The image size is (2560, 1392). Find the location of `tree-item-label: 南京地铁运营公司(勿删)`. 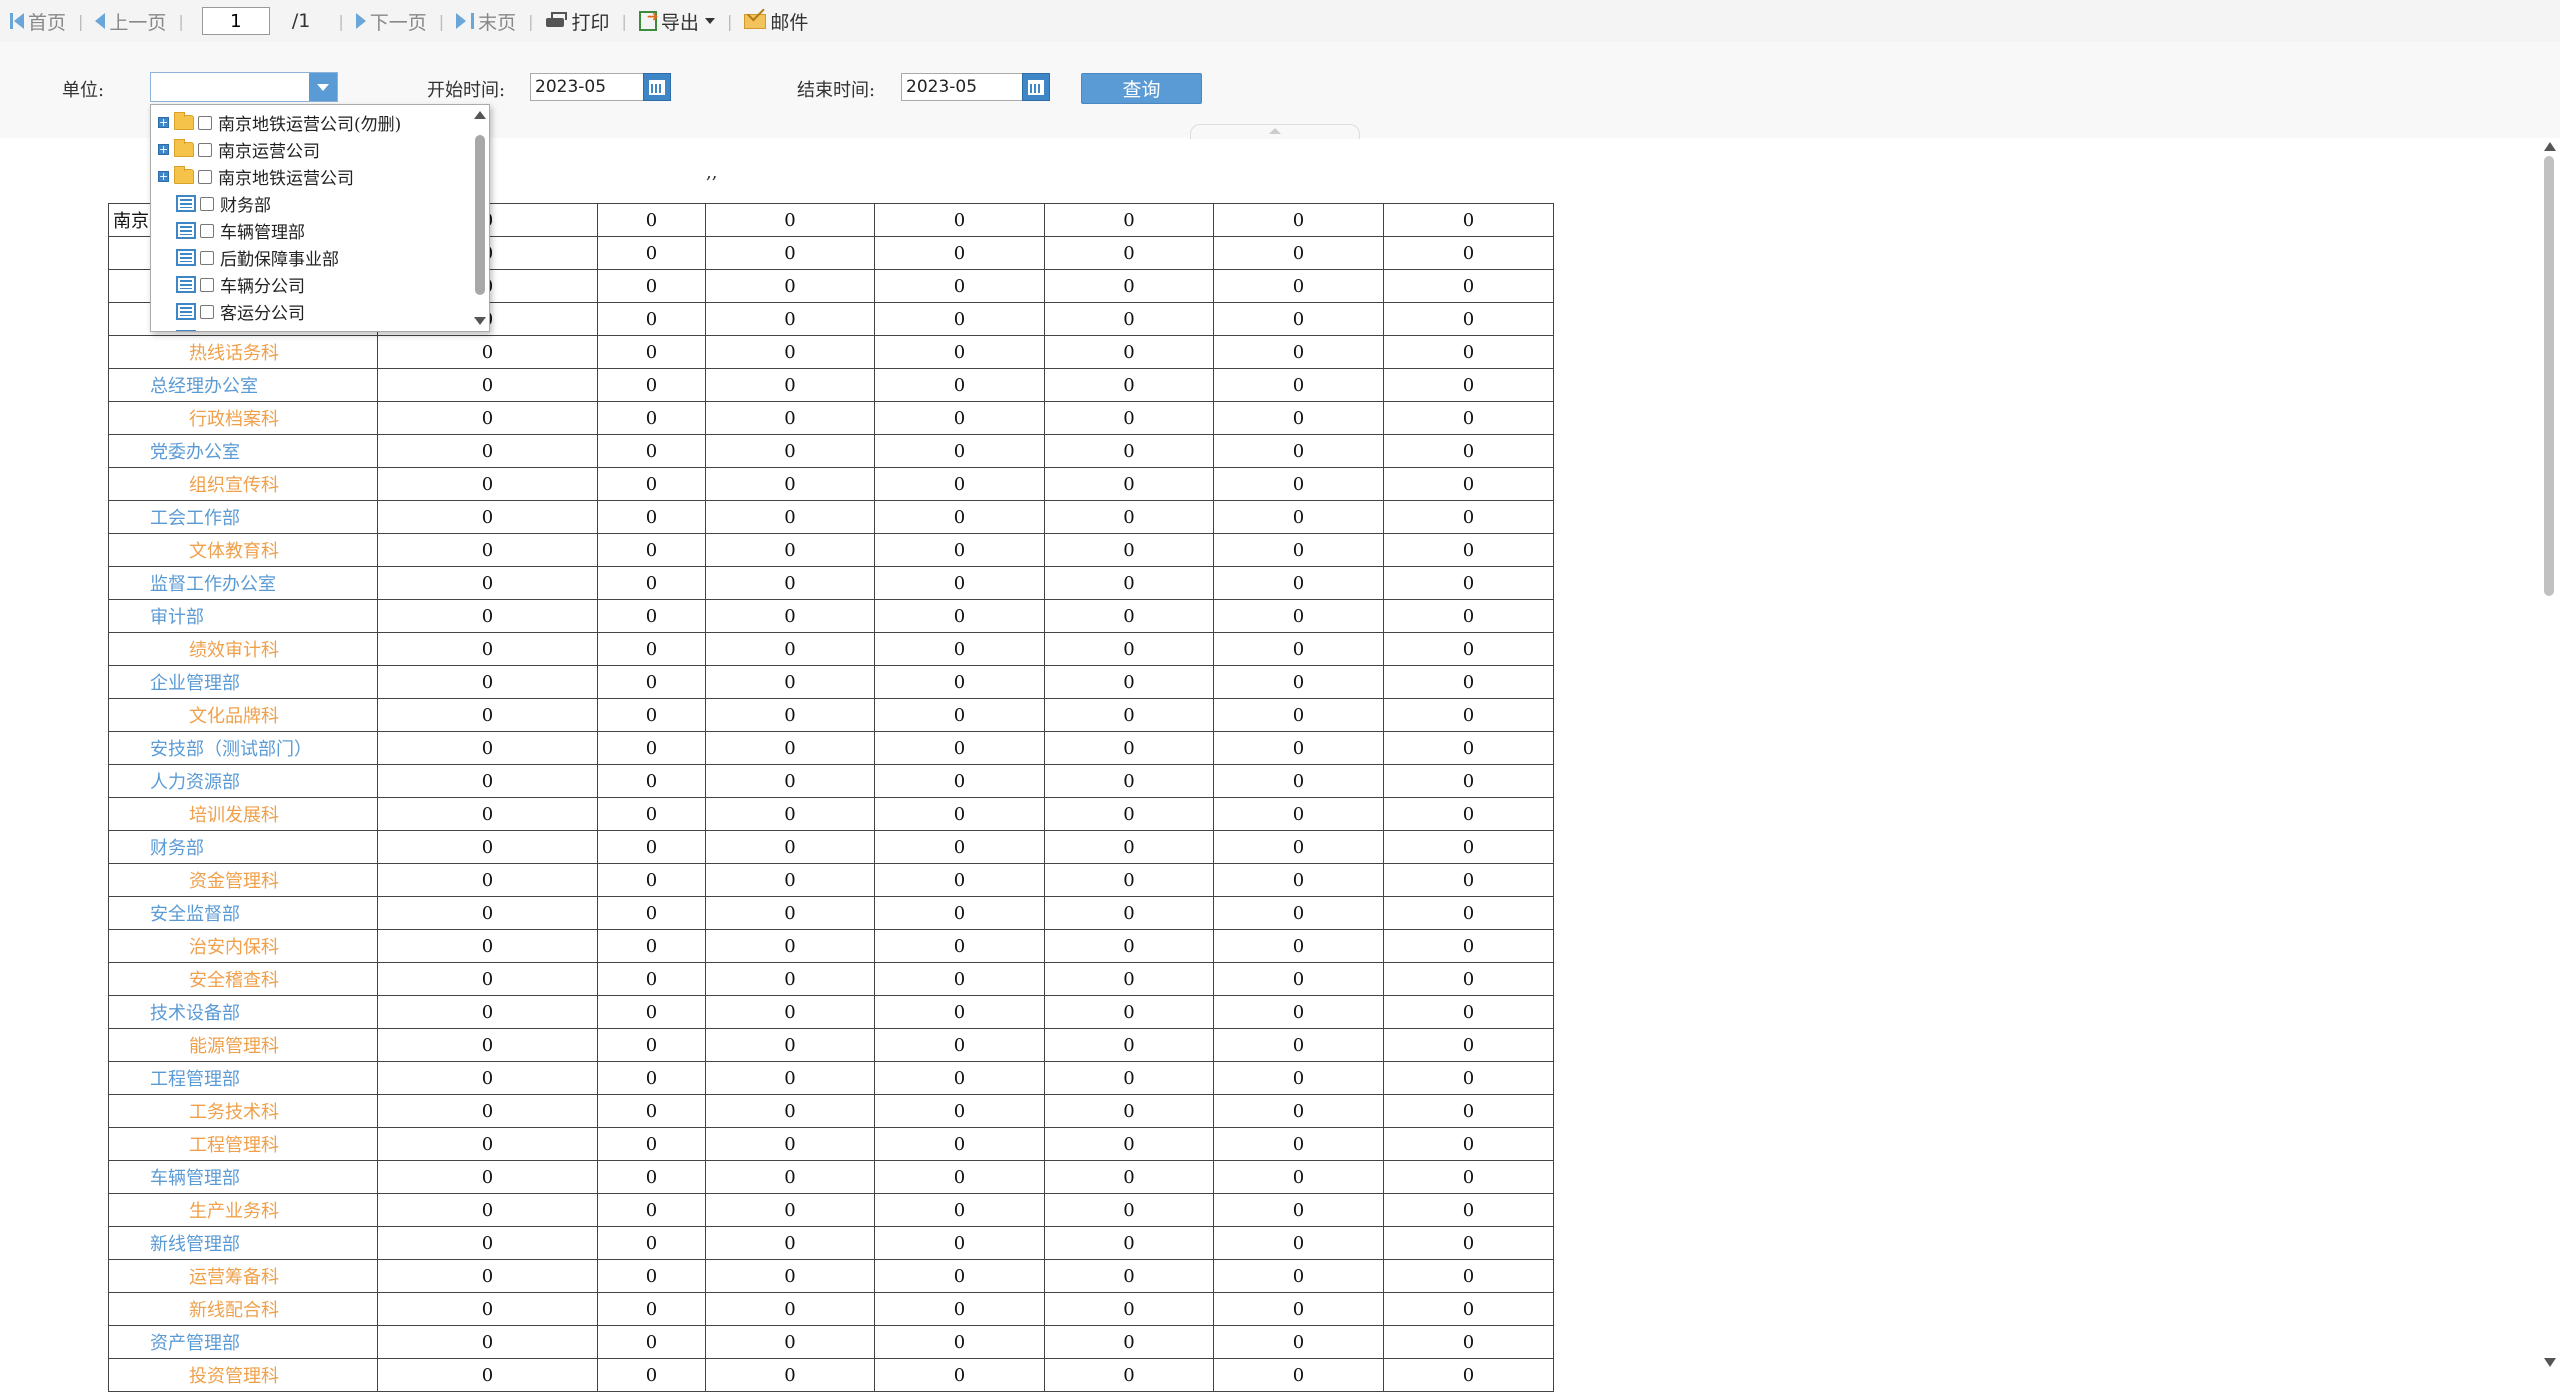

tree-item-label: 南京地铁运营公司(勿删) is located at coordinates (310, 125).